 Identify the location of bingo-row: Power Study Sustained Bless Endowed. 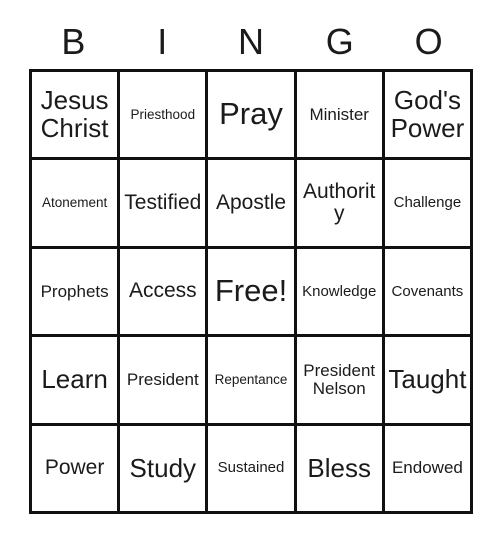
(253, 470).